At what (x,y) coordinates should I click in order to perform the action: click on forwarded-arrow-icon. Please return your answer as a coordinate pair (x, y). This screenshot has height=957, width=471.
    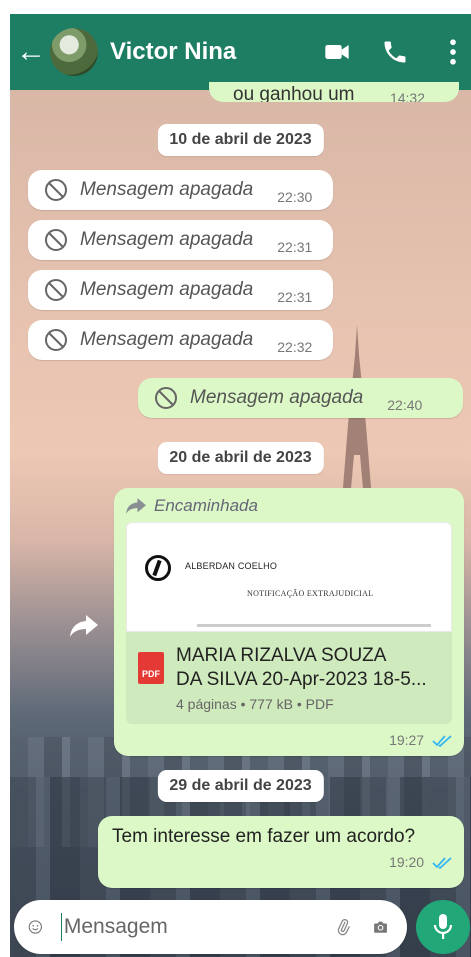
    Looking at the image, I should click on (136, 506).